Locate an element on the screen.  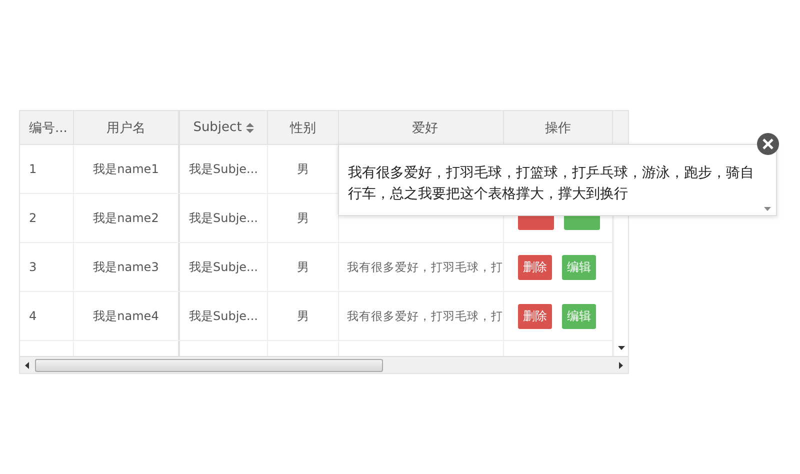
table-cell: 我是name4 is located at coordinates (127, 316).